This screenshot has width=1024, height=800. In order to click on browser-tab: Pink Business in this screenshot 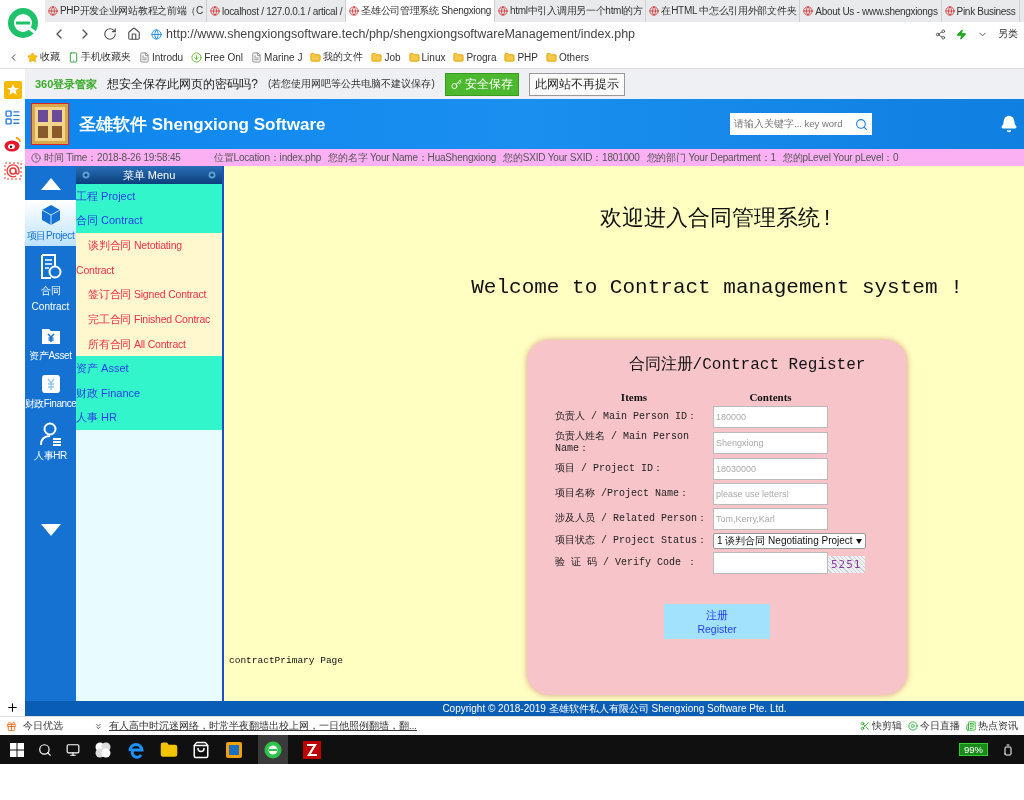, I will do `click(980, 11)`.